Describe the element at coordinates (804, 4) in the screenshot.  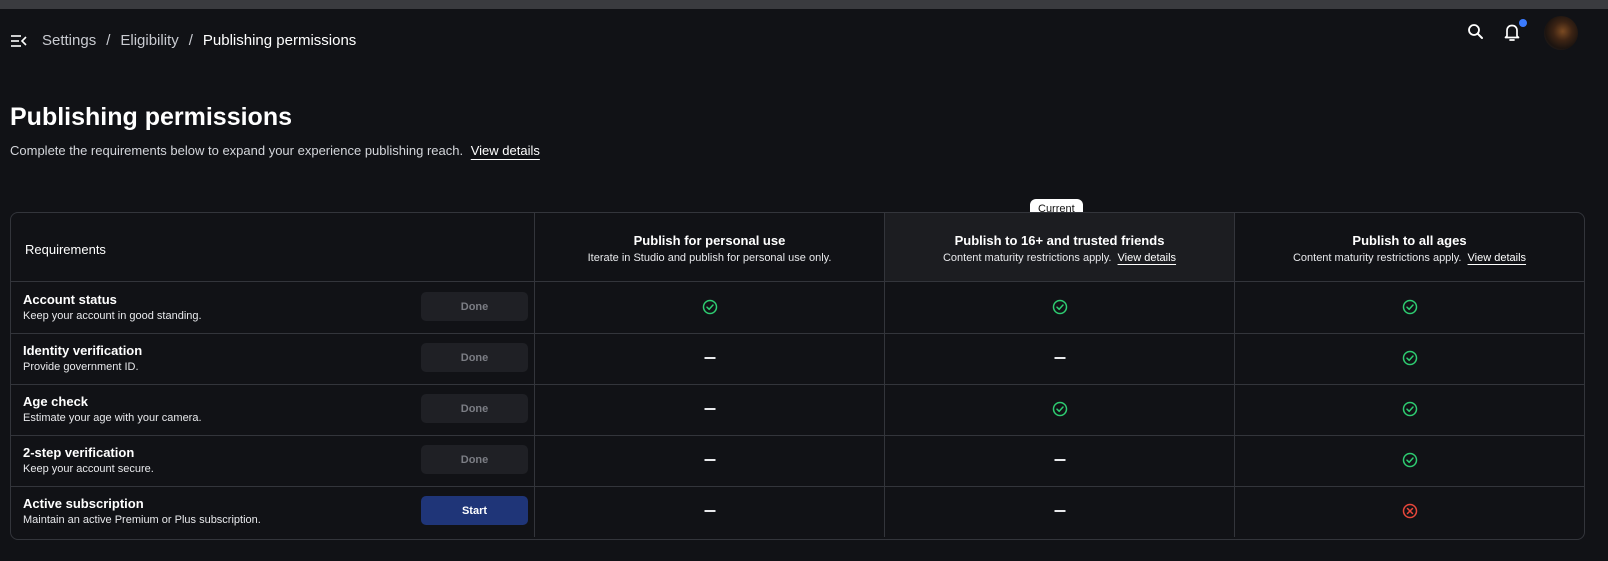
I see `window-top-strip` at that location.